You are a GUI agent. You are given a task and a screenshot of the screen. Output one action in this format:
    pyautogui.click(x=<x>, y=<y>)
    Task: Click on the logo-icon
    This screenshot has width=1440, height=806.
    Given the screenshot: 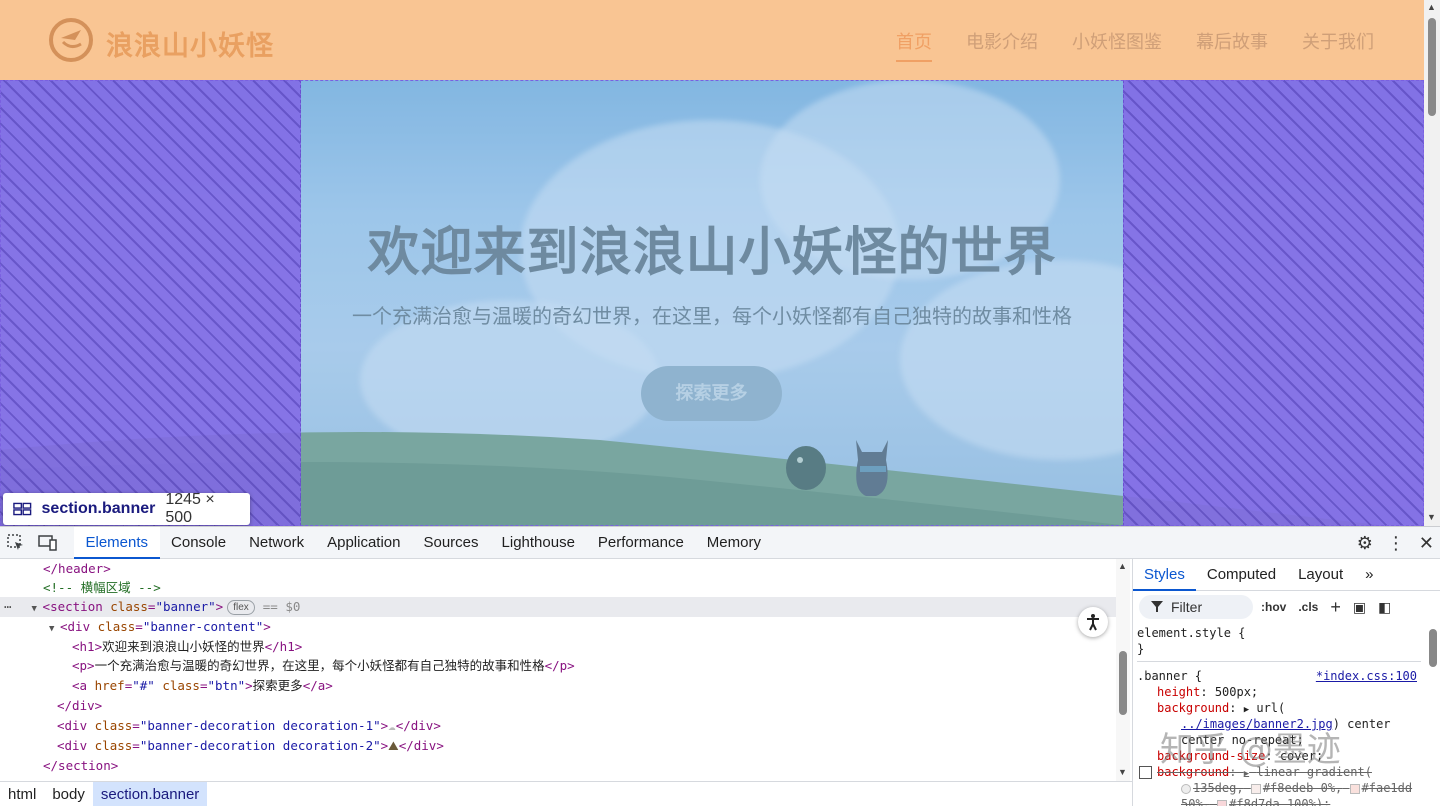 What is the action you would take?
    pyautogui.click(x=71, y=40)
    